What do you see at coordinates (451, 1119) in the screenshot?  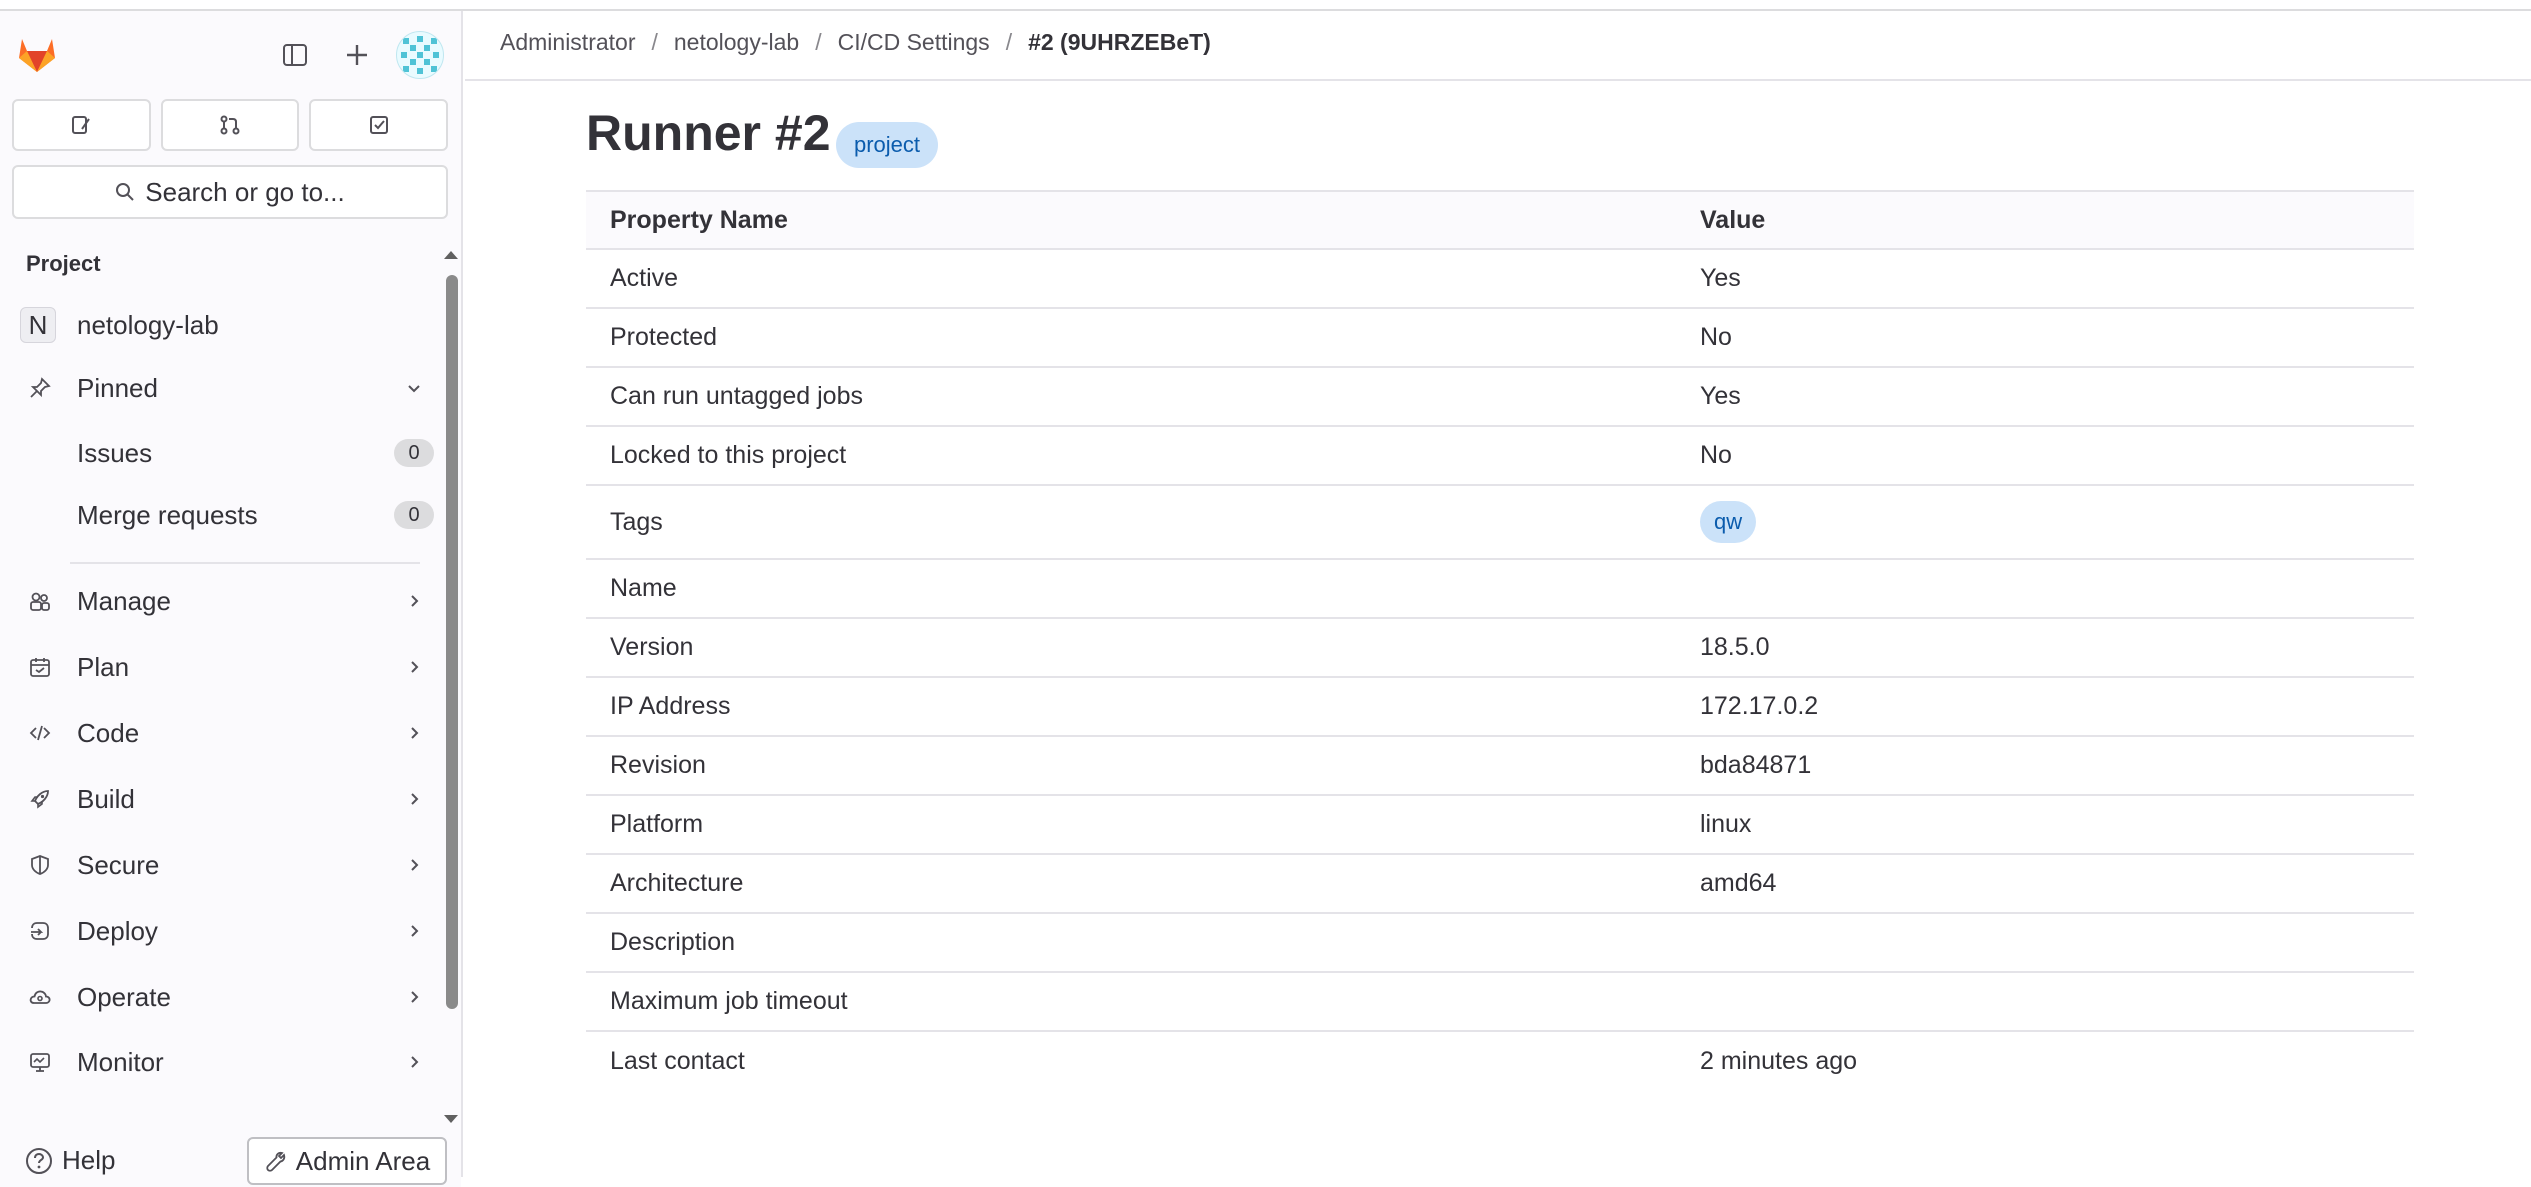 I see `scroll-down-arrow-icon` at bounding box center [451, 1119].